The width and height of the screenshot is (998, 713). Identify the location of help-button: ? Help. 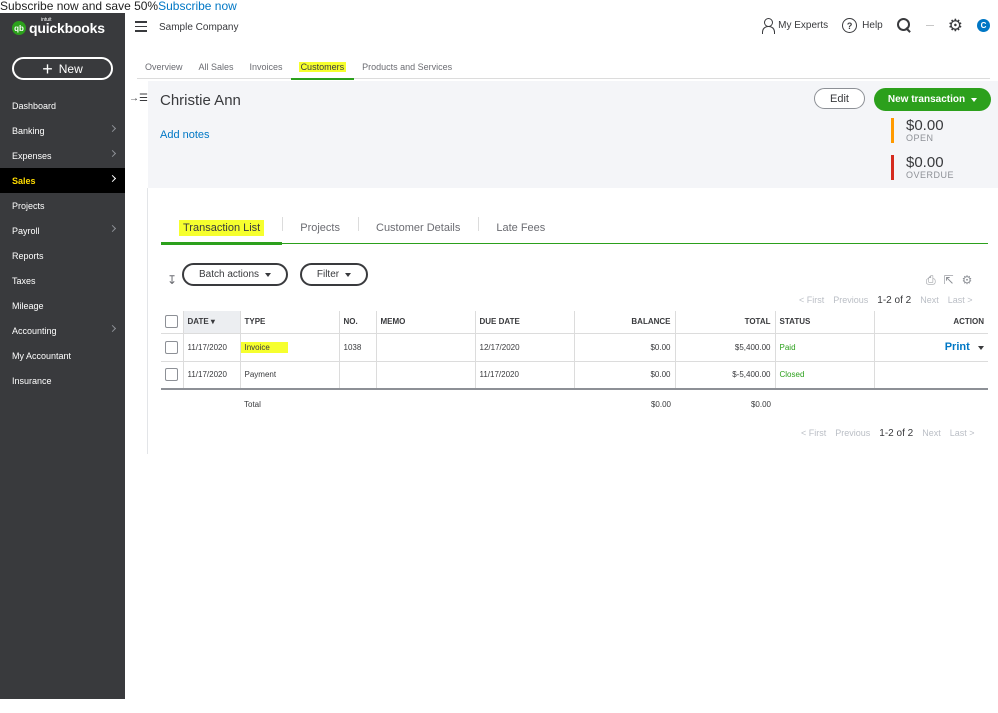
(862, 25).